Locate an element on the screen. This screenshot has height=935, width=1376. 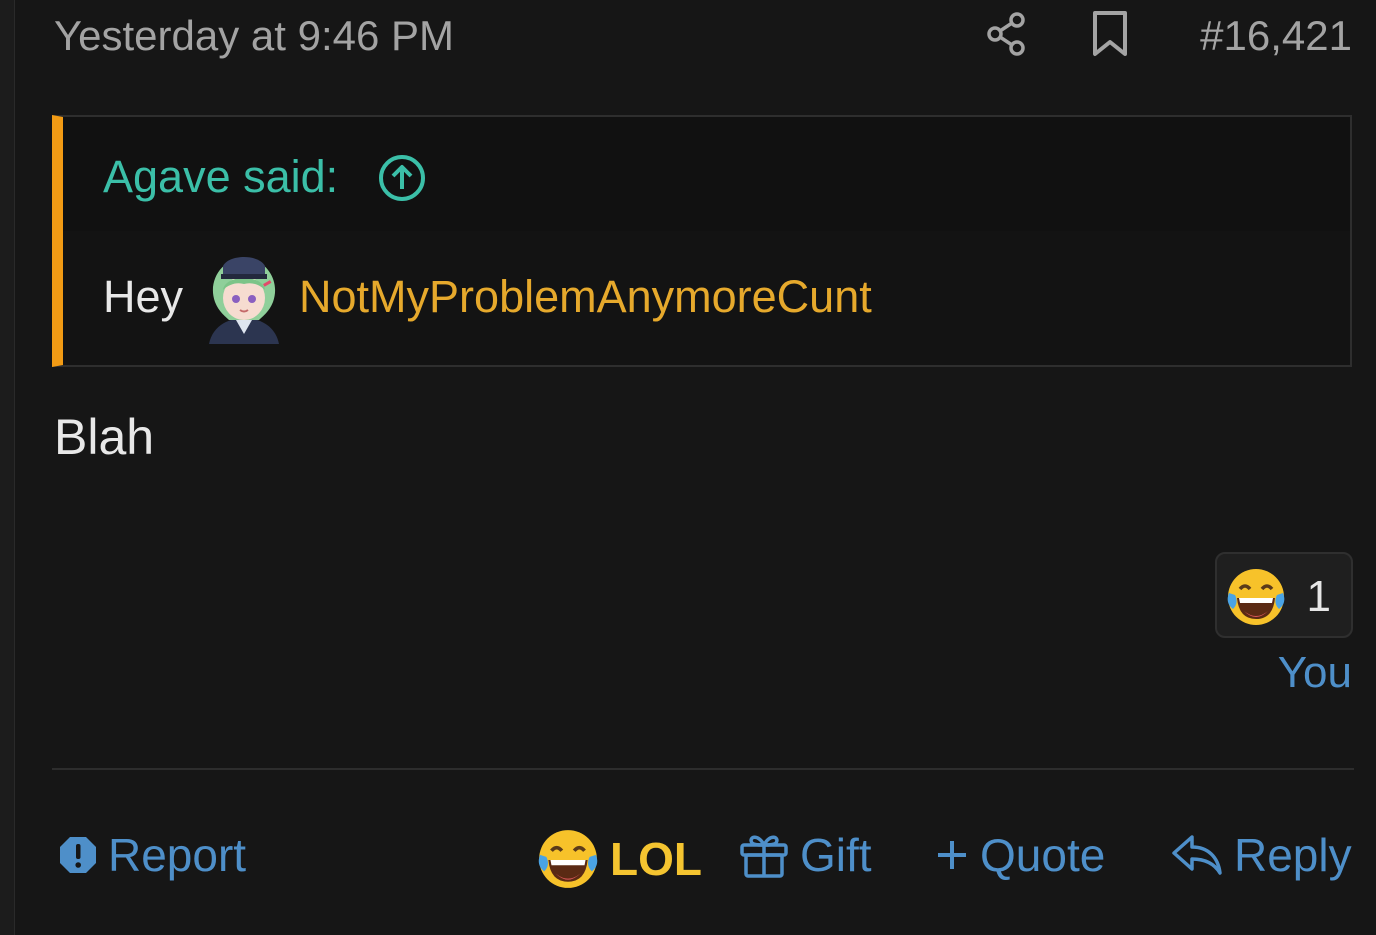
reaction-users-link: You is located at coordinates (1315, 673).